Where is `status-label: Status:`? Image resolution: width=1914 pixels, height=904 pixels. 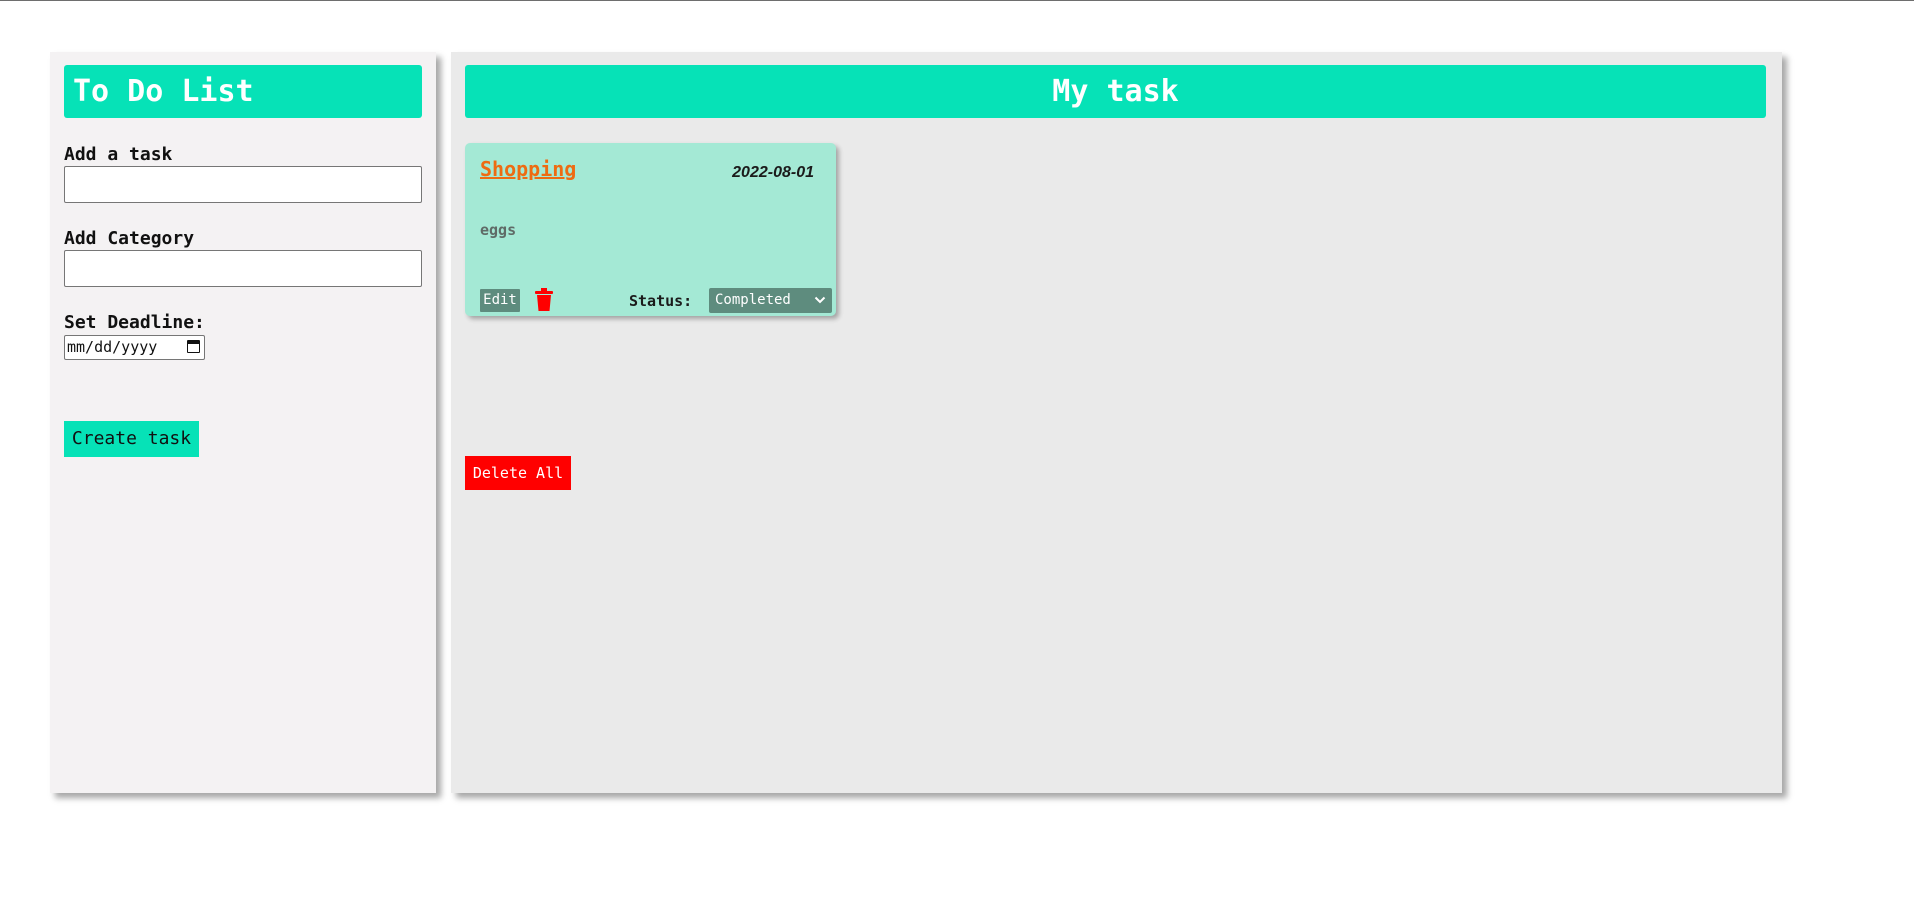 status-label: Status: is located at coordinates (661, 301).